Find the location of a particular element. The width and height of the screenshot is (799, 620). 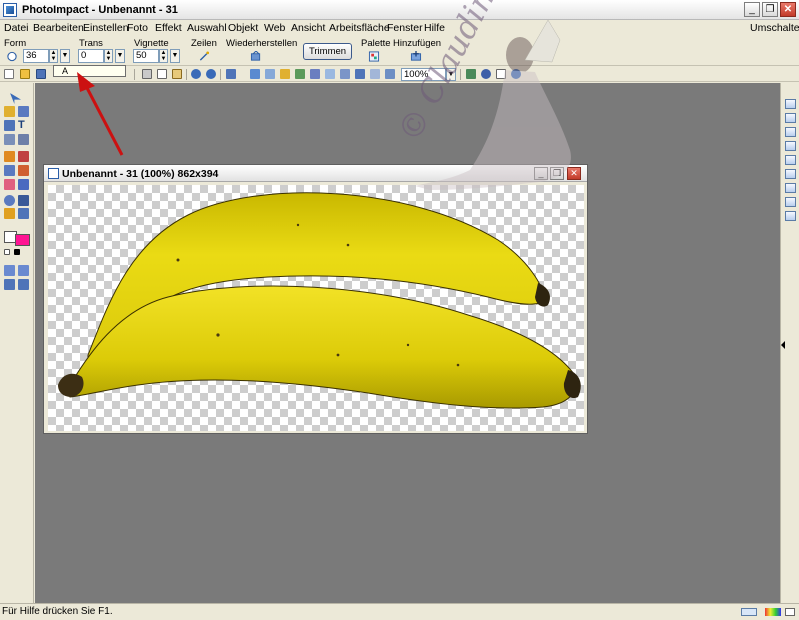

restore-button: ❐ is located at coordinates (770, 9).